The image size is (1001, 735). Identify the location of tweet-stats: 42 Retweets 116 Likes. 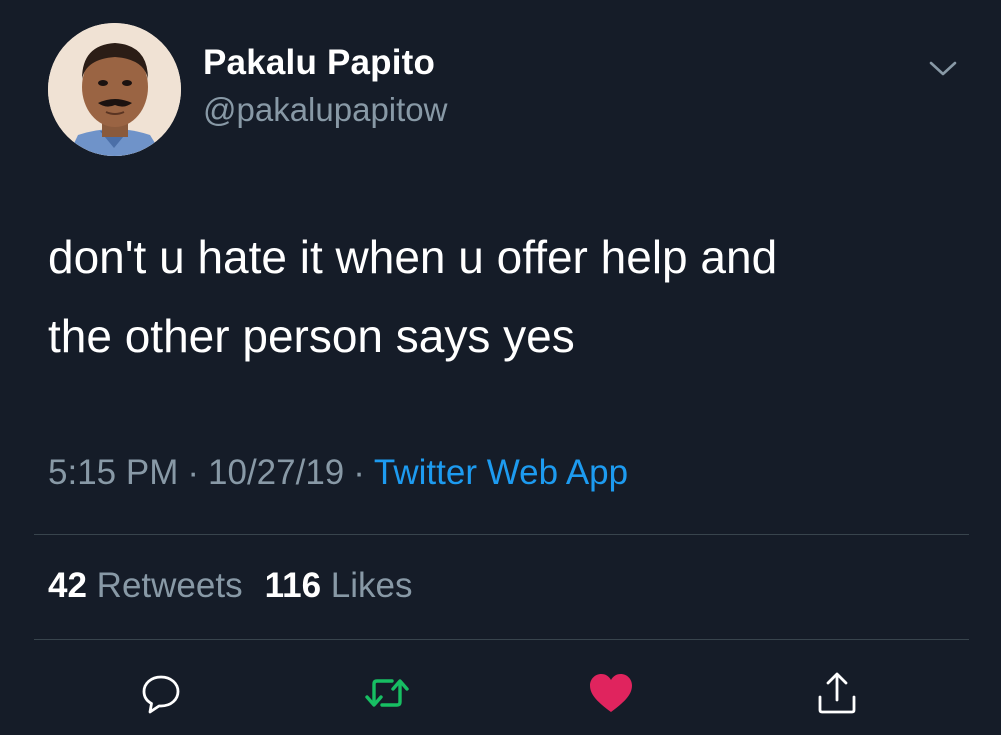
(230, 586).